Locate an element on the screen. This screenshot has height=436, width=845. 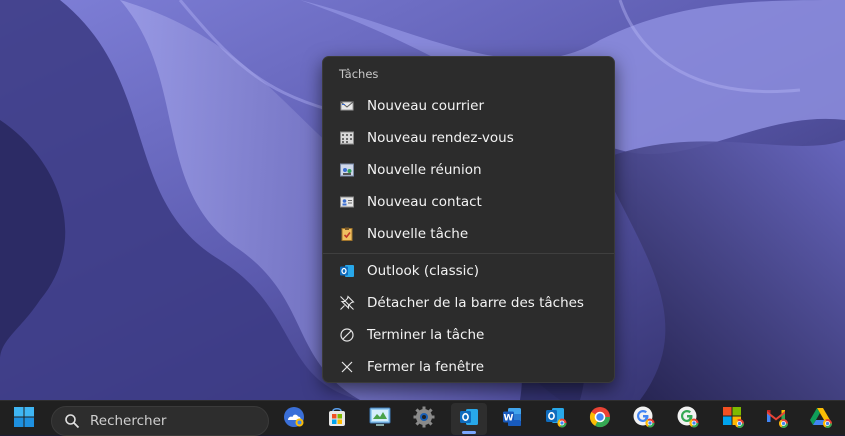
onedrive-icon is located at coordinates (294, 419).